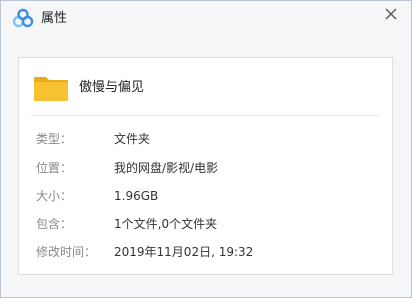 The height and width of the screenshot is (298, 412). Describe the element at coordinates (166, 168) in the screenshot. I see `property-value: 我的网盘/影视/电影` at that location.